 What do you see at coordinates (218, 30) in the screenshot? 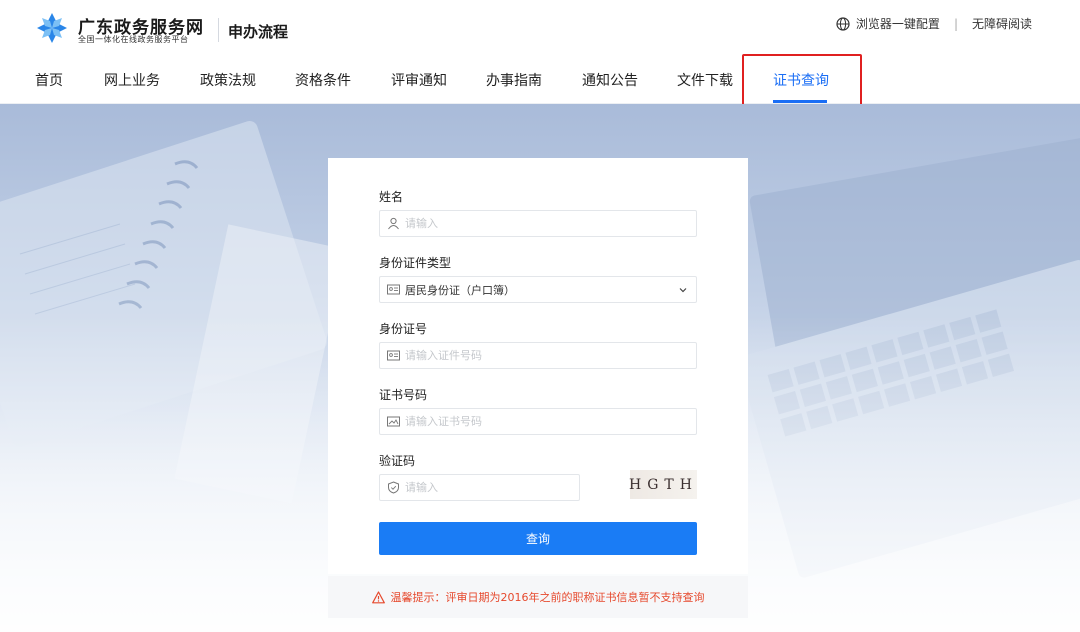
I see `logo-divider` at bounding box center [218, 30].